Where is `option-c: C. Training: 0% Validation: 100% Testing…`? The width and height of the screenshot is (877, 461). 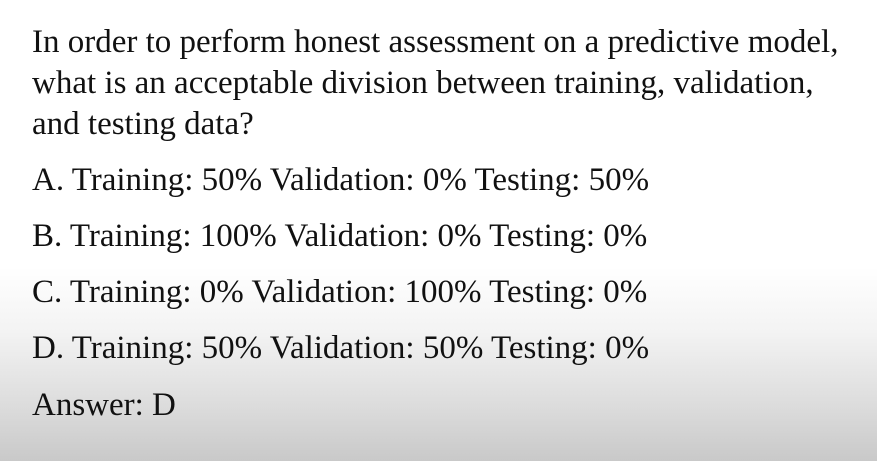
option-c: C. Training: 0% Validation: 100% Testing… is located at coordinates (340, 292).